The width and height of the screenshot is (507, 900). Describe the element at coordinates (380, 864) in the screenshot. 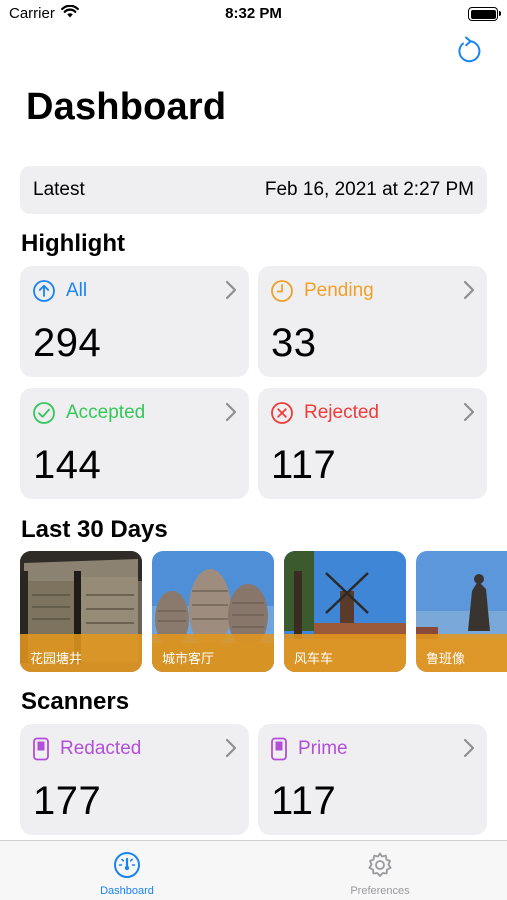

I see `gear-icon` at that location.